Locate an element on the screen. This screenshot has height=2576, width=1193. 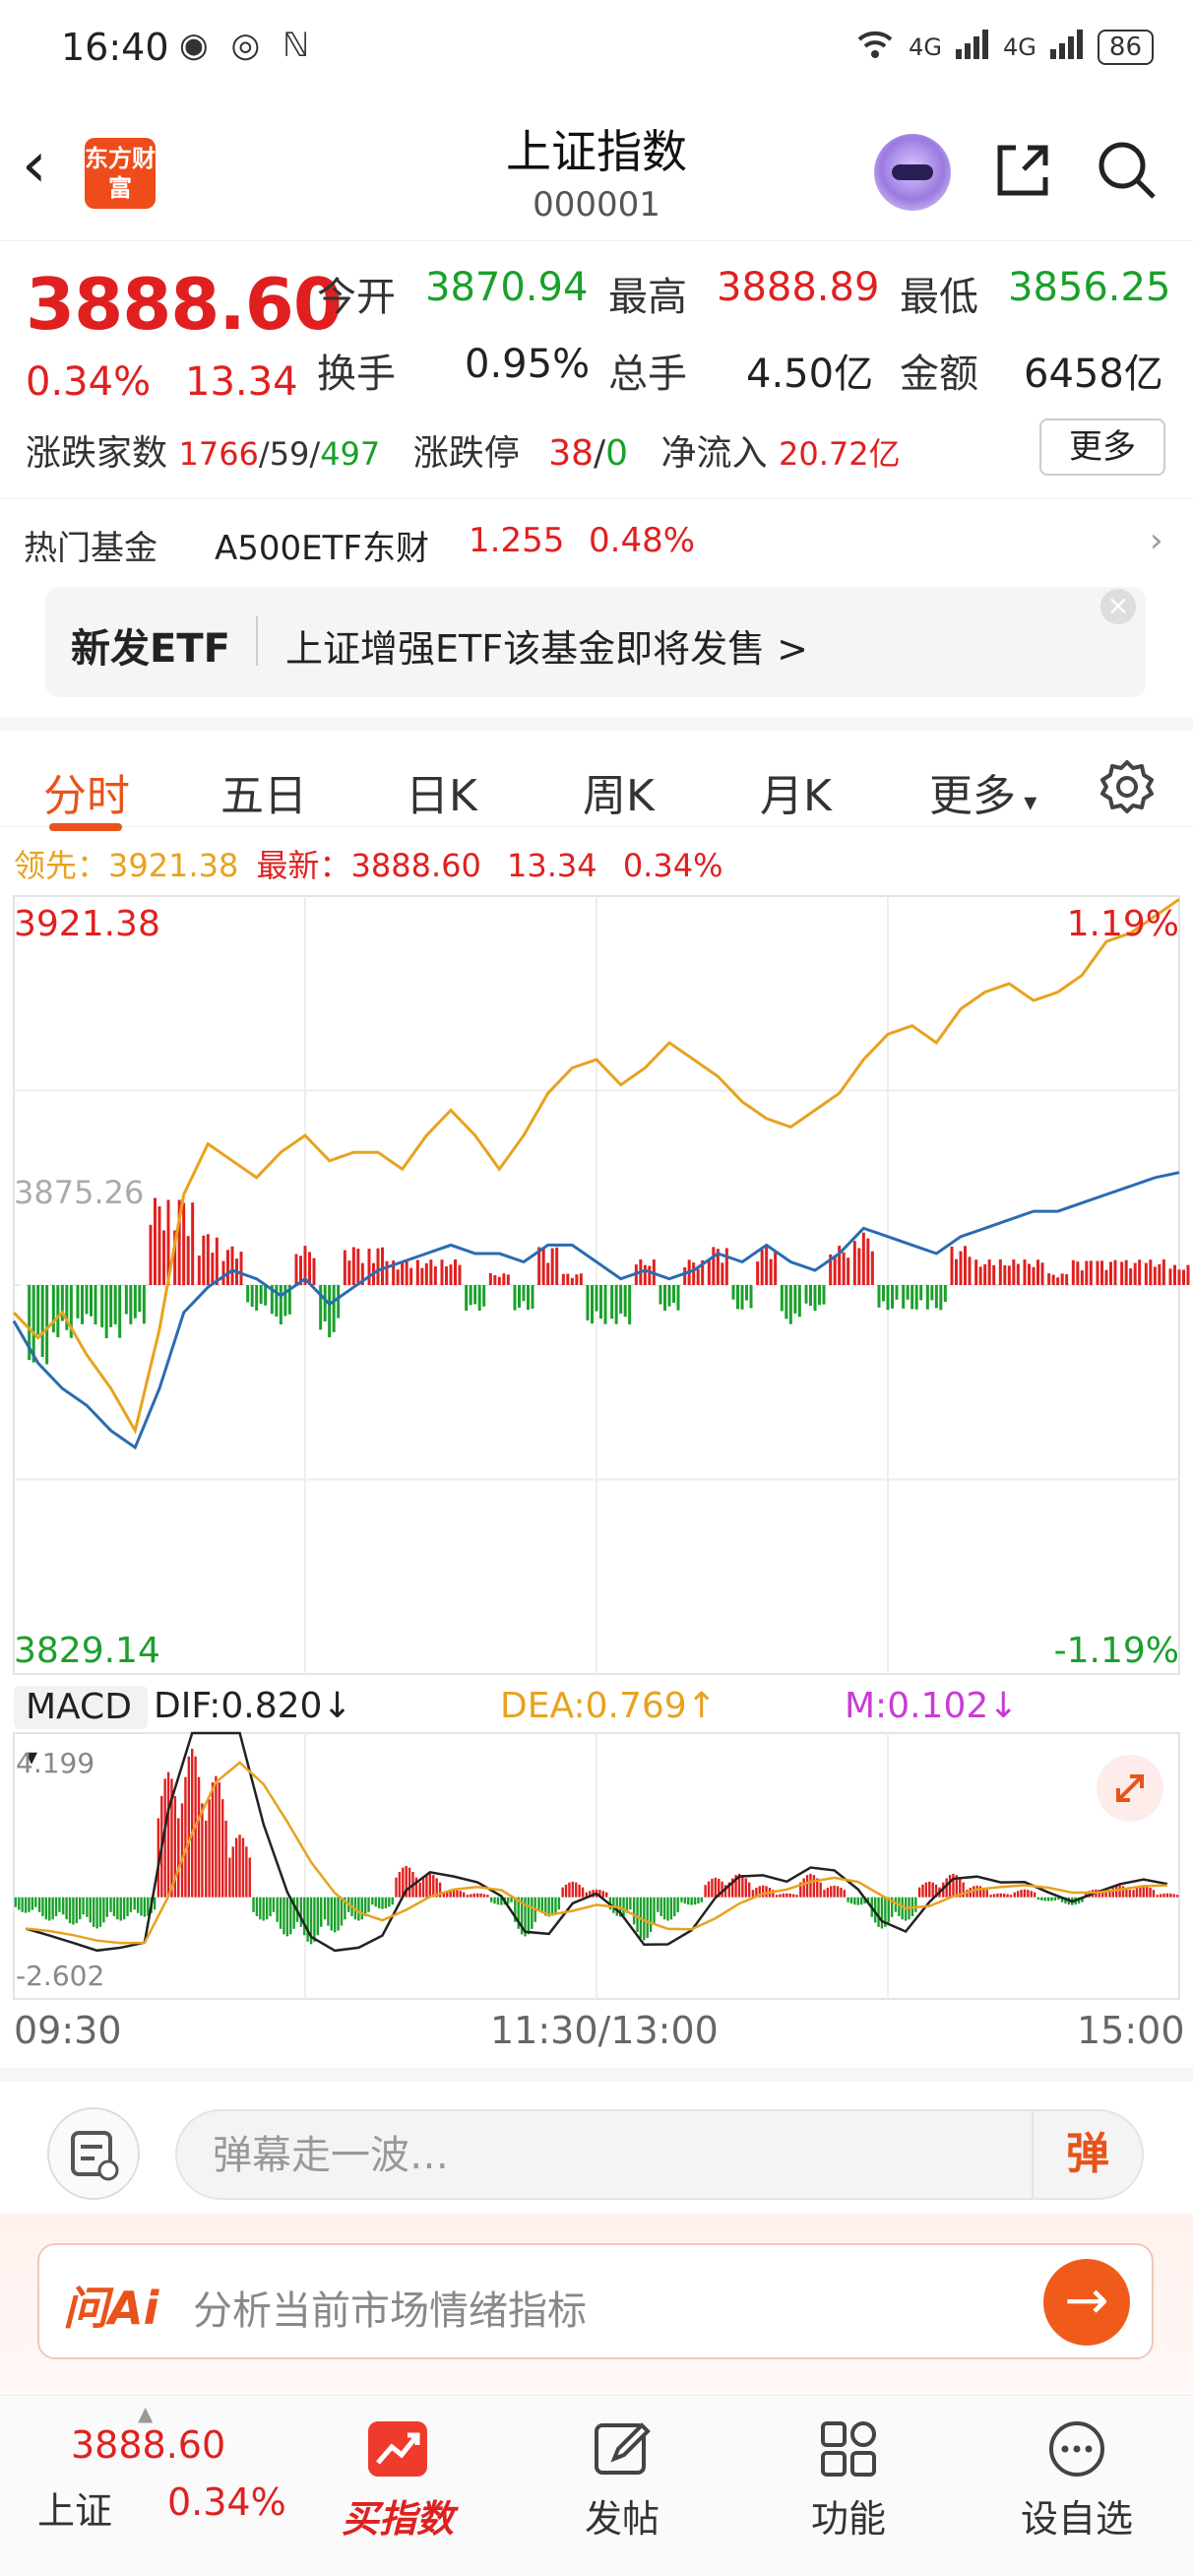
arrow-right-icon: → is located at coordinates (1086, 2302).